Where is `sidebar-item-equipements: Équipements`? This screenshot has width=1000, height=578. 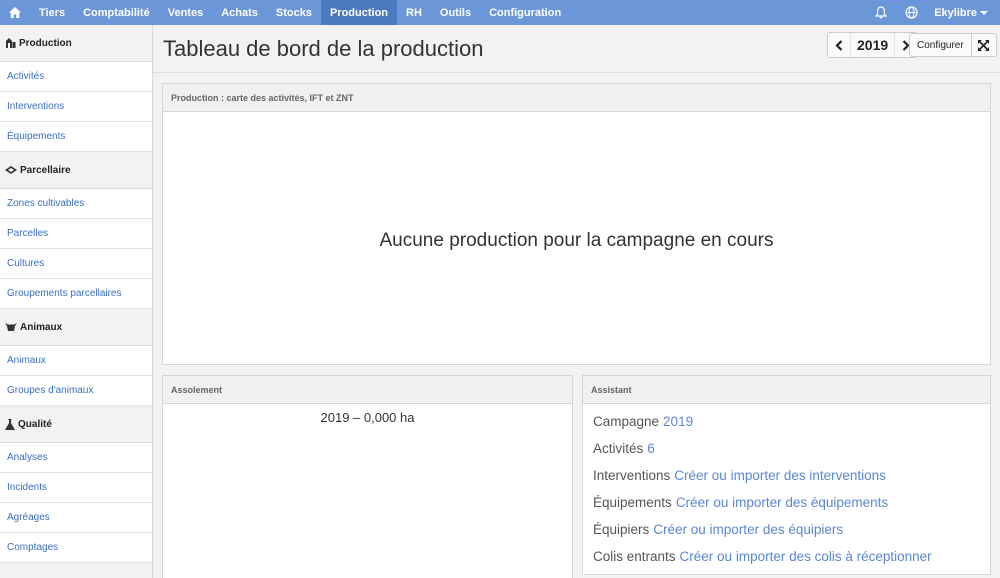
sidebar-item-equipements: Équipements is located at coordinates (76, 137).